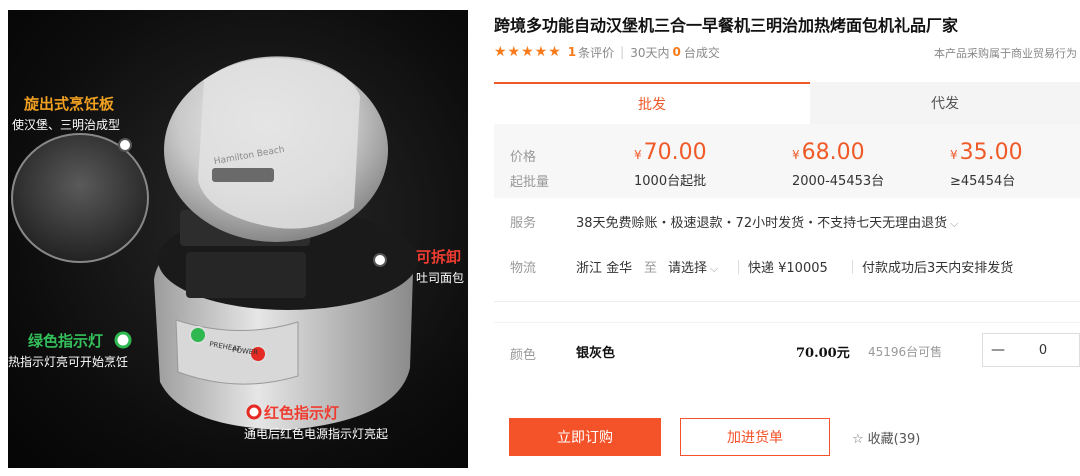 The height and width of the screenshot is (476, 1080). I want to click on callout-title: 红色指示灯, so click(302, 413).